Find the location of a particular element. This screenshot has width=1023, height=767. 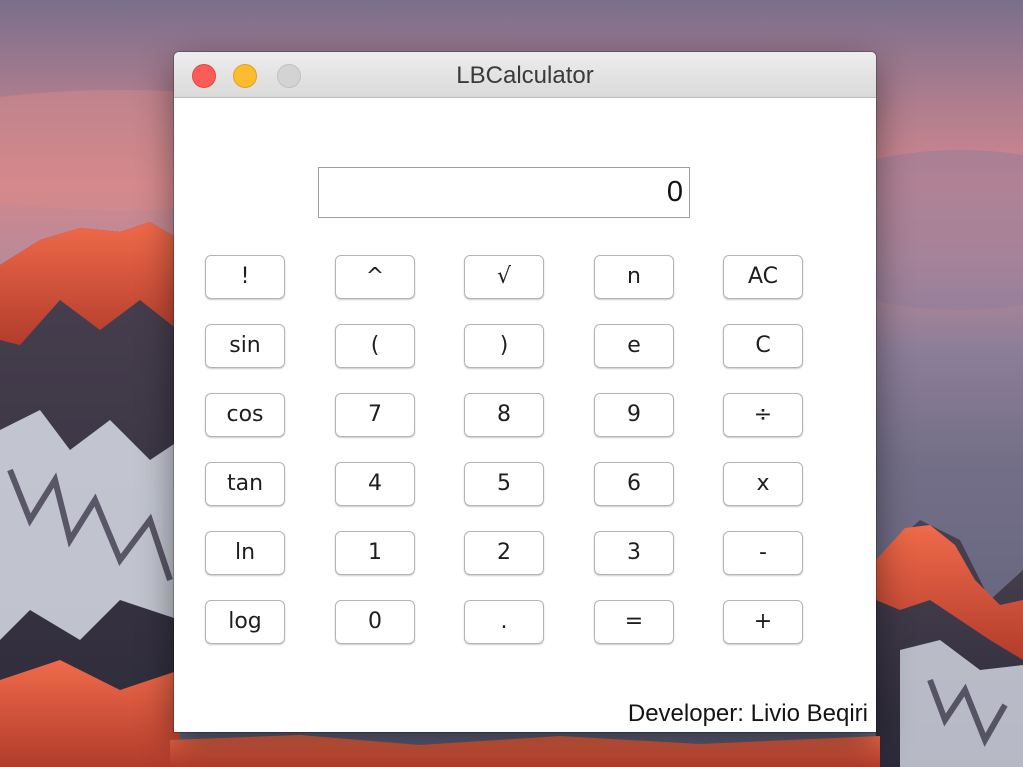

multiply-button: x is located at coordinates (763, 484).